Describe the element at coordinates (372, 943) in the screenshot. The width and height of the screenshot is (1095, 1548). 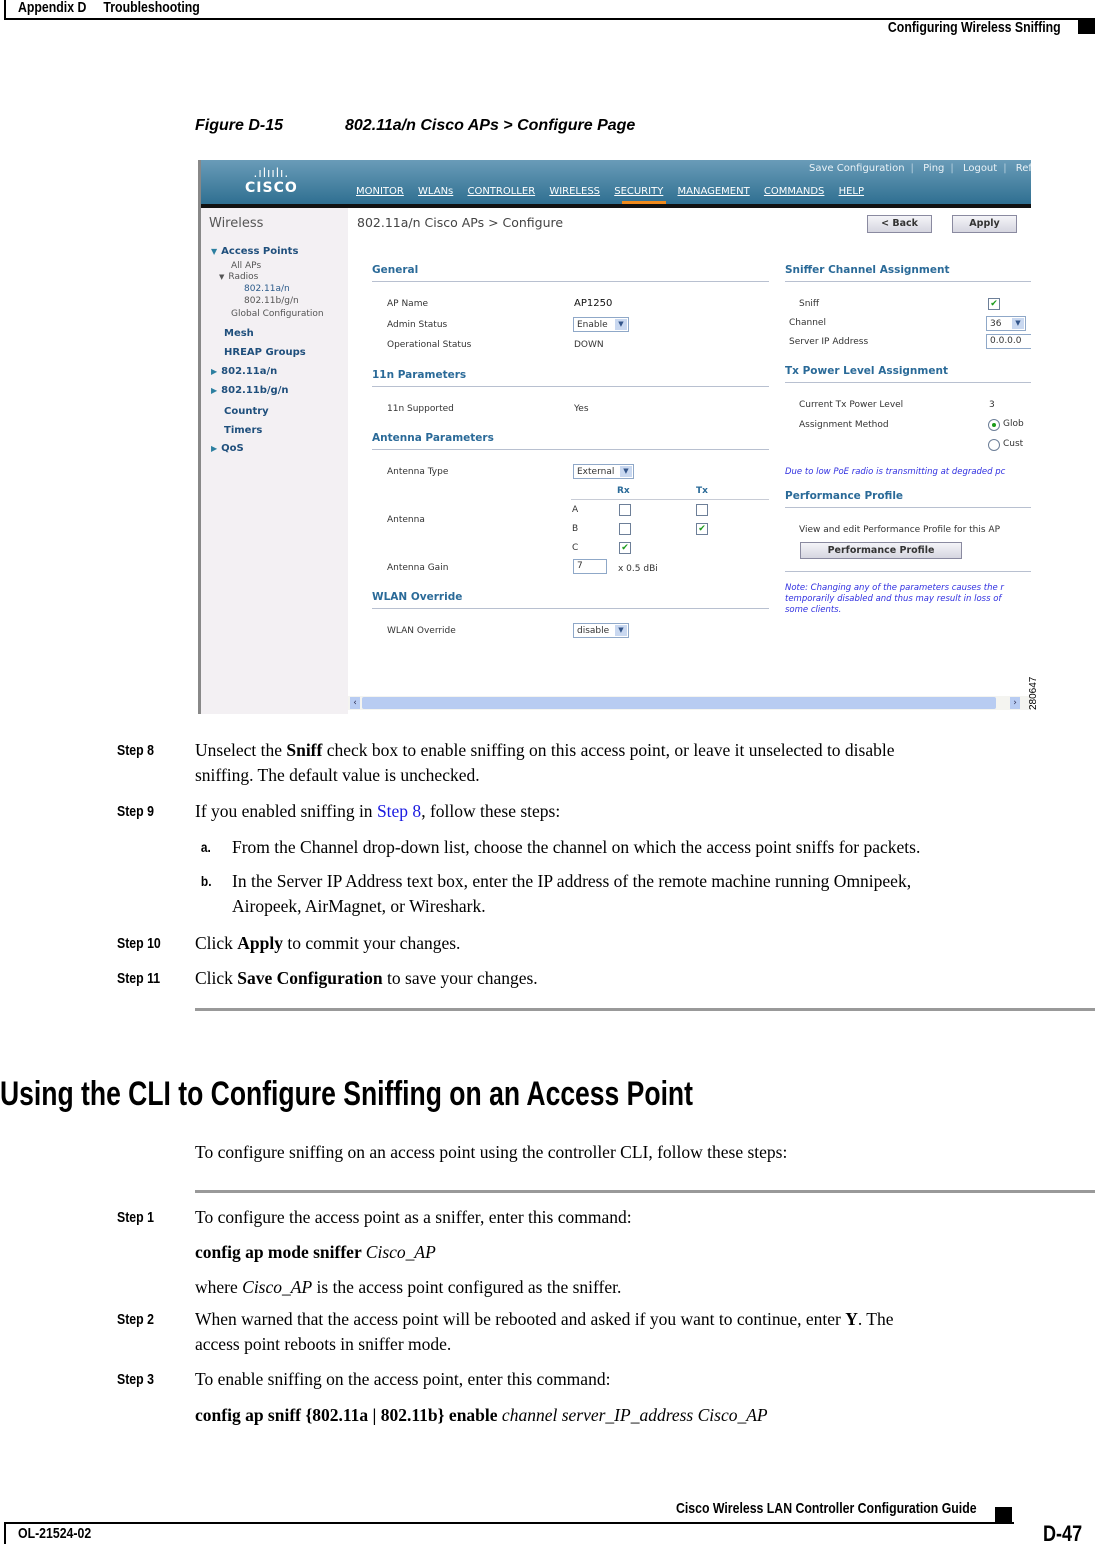
I see `step-text: to commit your changes.` at that location.